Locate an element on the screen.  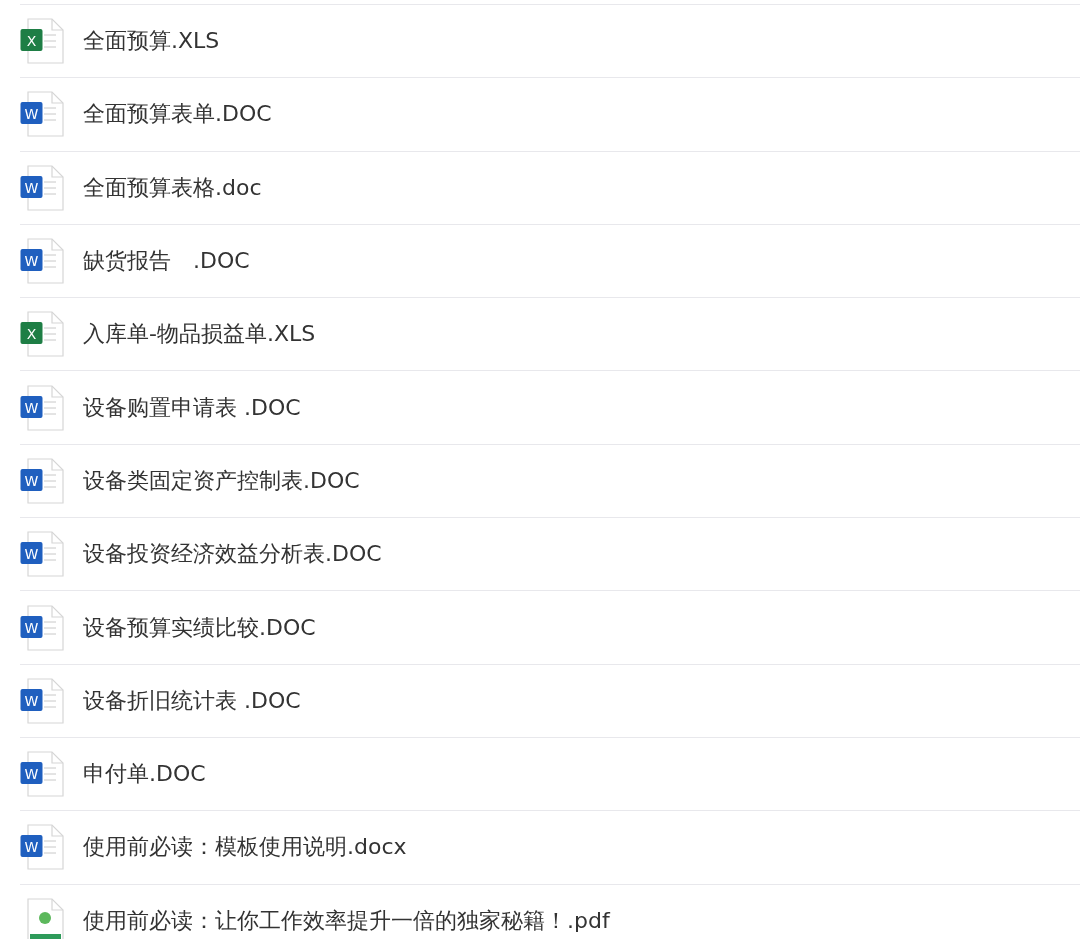
file-name: 使用前必读：模板使用说明.docx is located at coordinates (245, 847).